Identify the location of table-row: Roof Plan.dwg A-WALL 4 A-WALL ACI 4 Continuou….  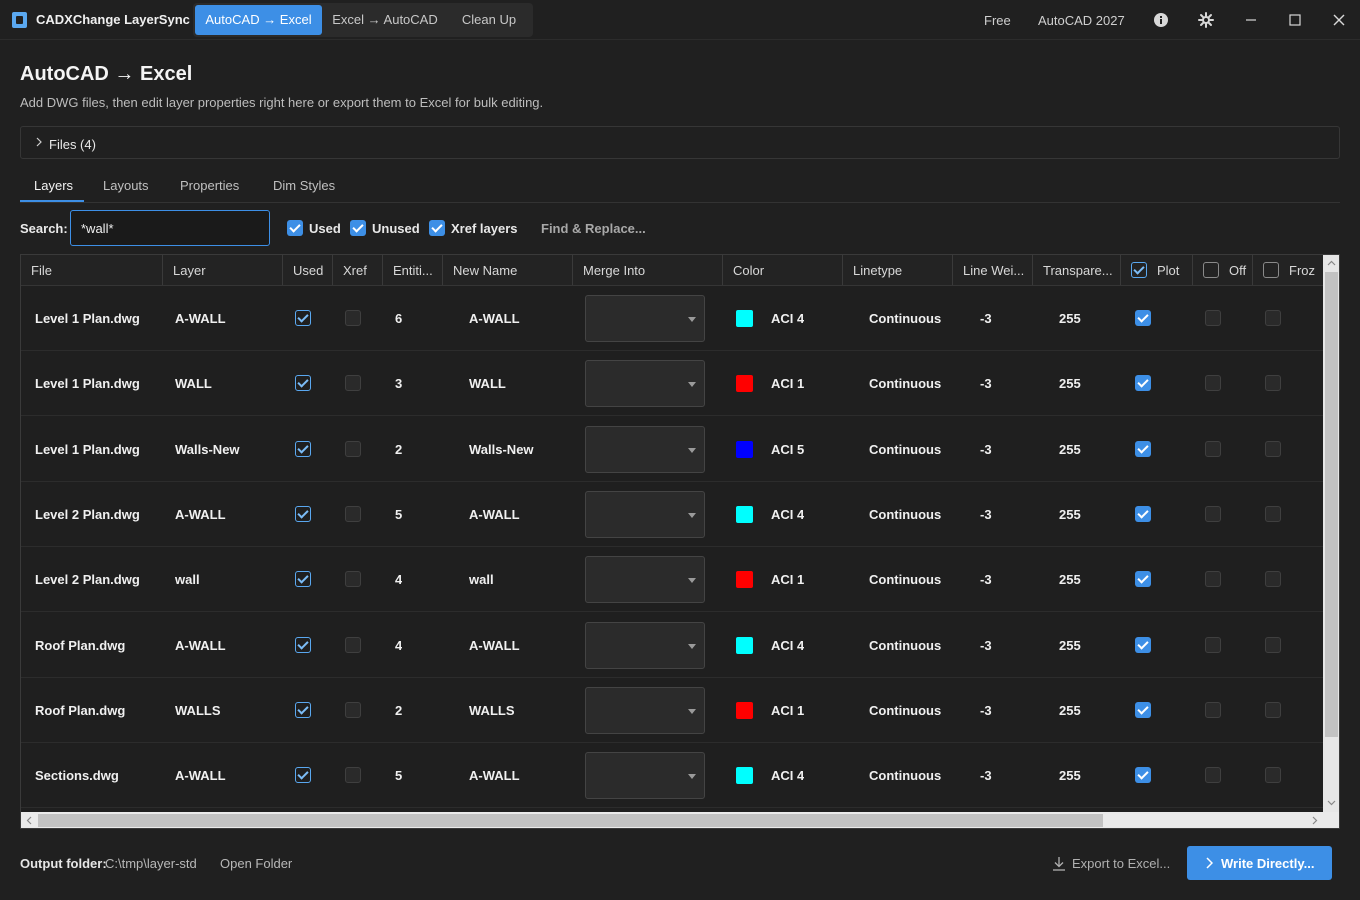
(672, 645).